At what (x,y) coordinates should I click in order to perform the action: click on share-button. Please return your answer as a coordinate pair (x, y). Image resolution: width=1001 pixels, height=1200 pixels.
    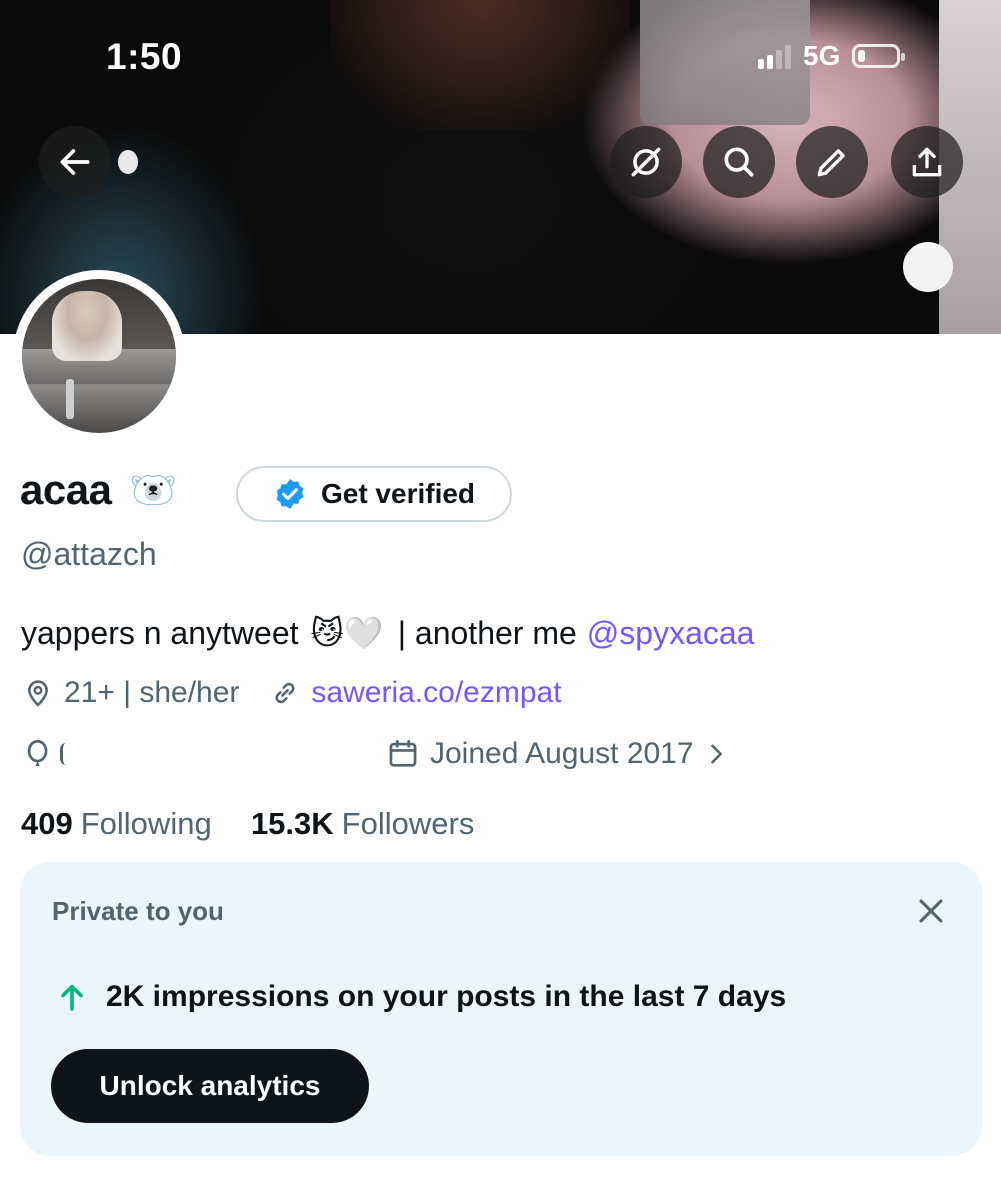
    Looking at the image, I should click on (927, 162).